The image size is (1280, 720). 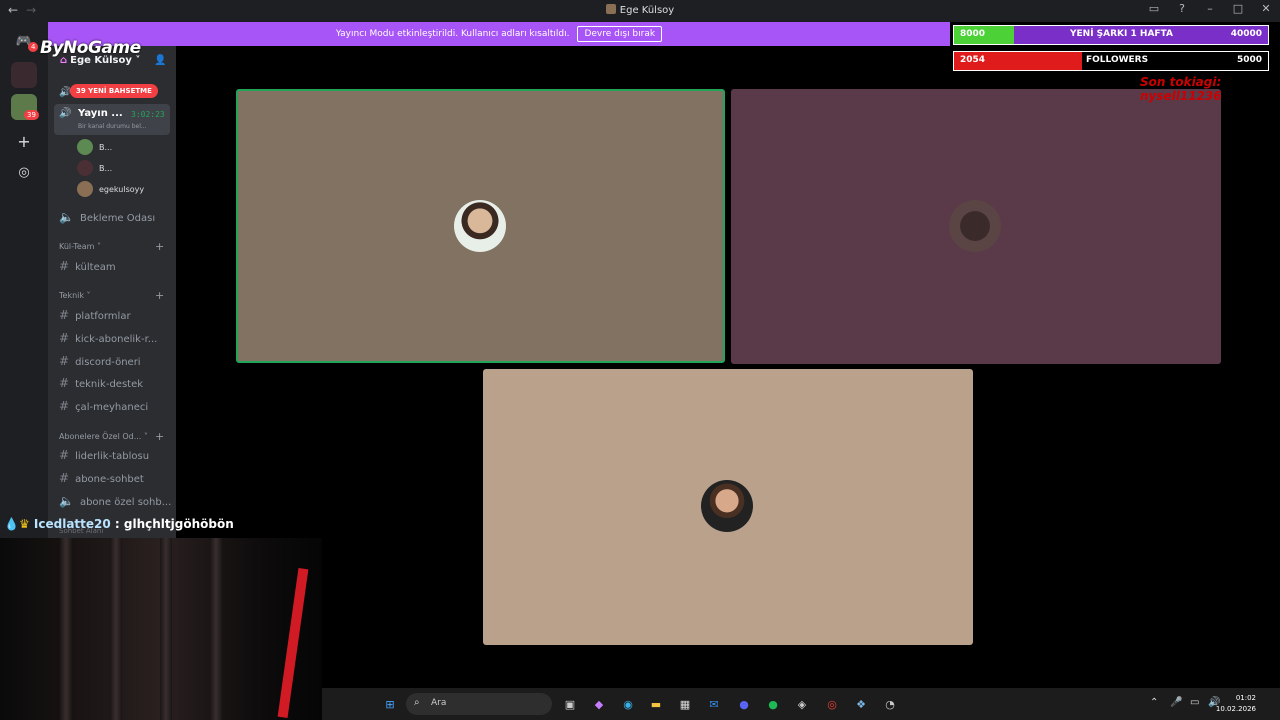 I want to click on store-icon: ▦, so click(x=685, y=704).